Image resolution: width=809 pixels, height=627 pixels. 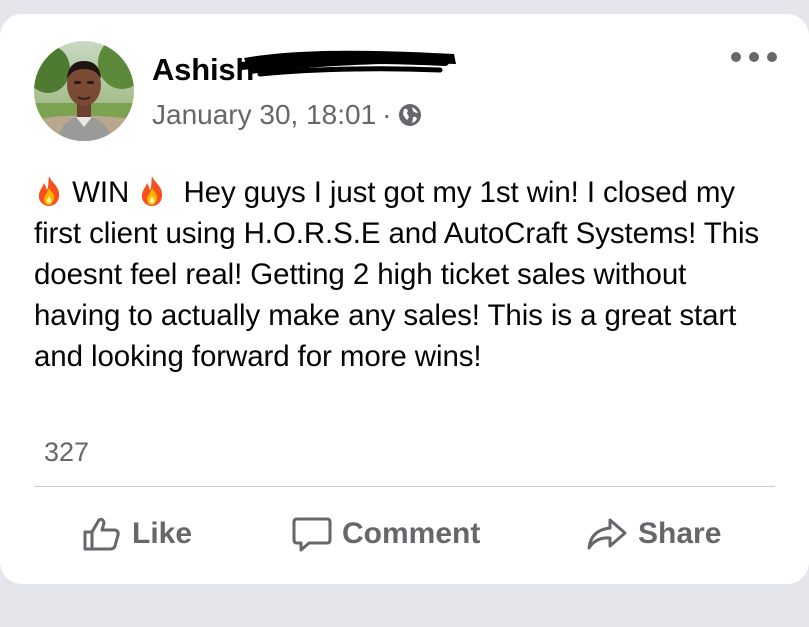 I want to click on redaction-scribble, so click(x=348, y=63).